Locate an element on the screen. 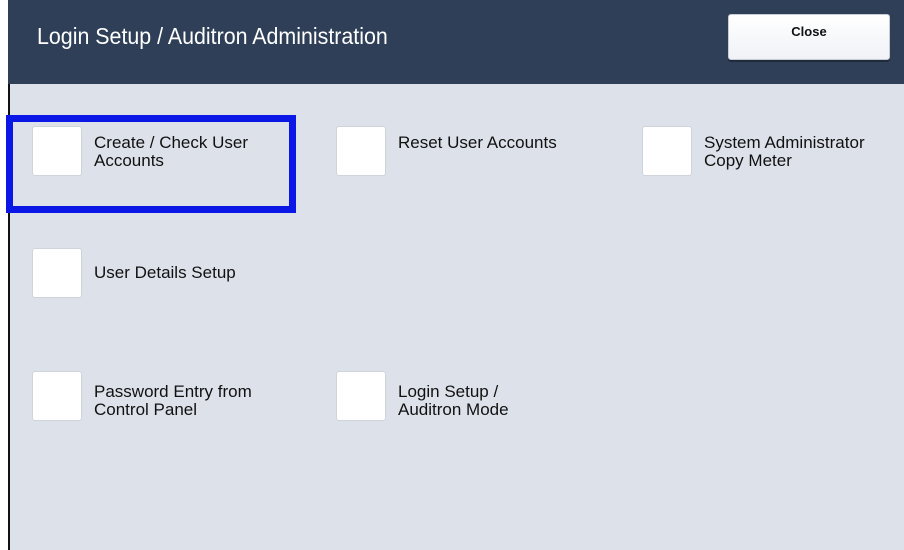 The image size is (904, 550). close-button: Close is located at coordinates (809, 37).